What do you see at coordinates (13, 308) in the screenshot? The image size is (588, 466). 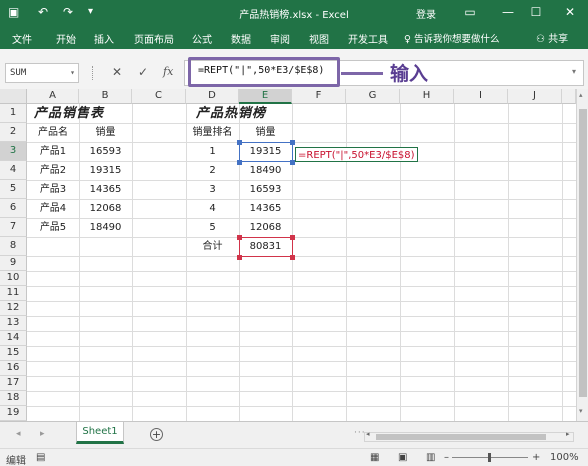 I see `row-header-12: 12` at bounding box center [13, 308].